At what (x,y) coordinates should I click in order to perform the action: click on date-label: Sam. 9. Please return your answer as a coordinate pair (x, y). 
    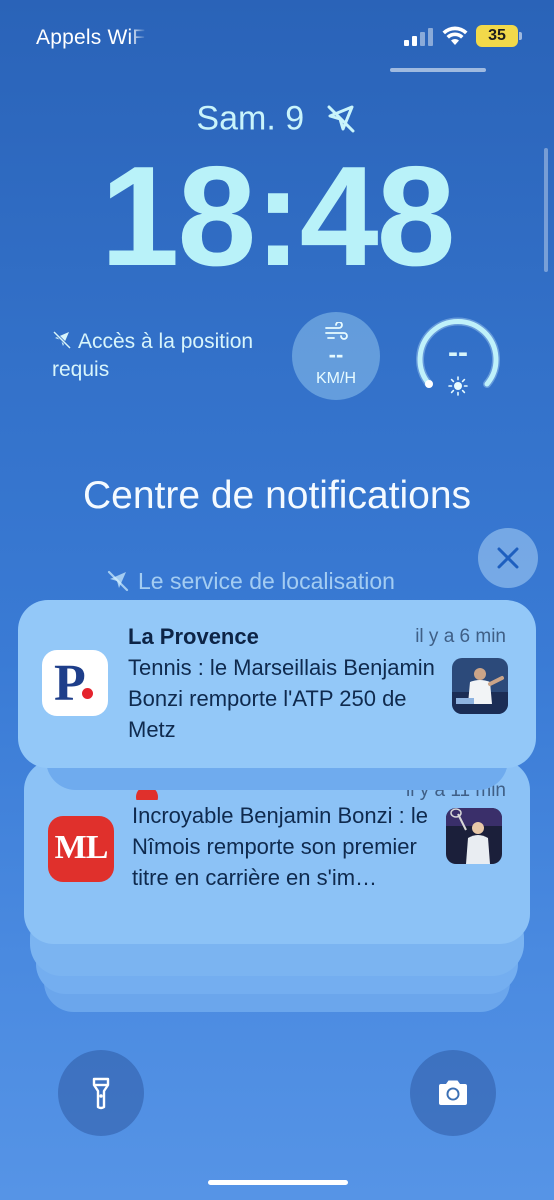
    Looking at the image, I should click on (250, 118).